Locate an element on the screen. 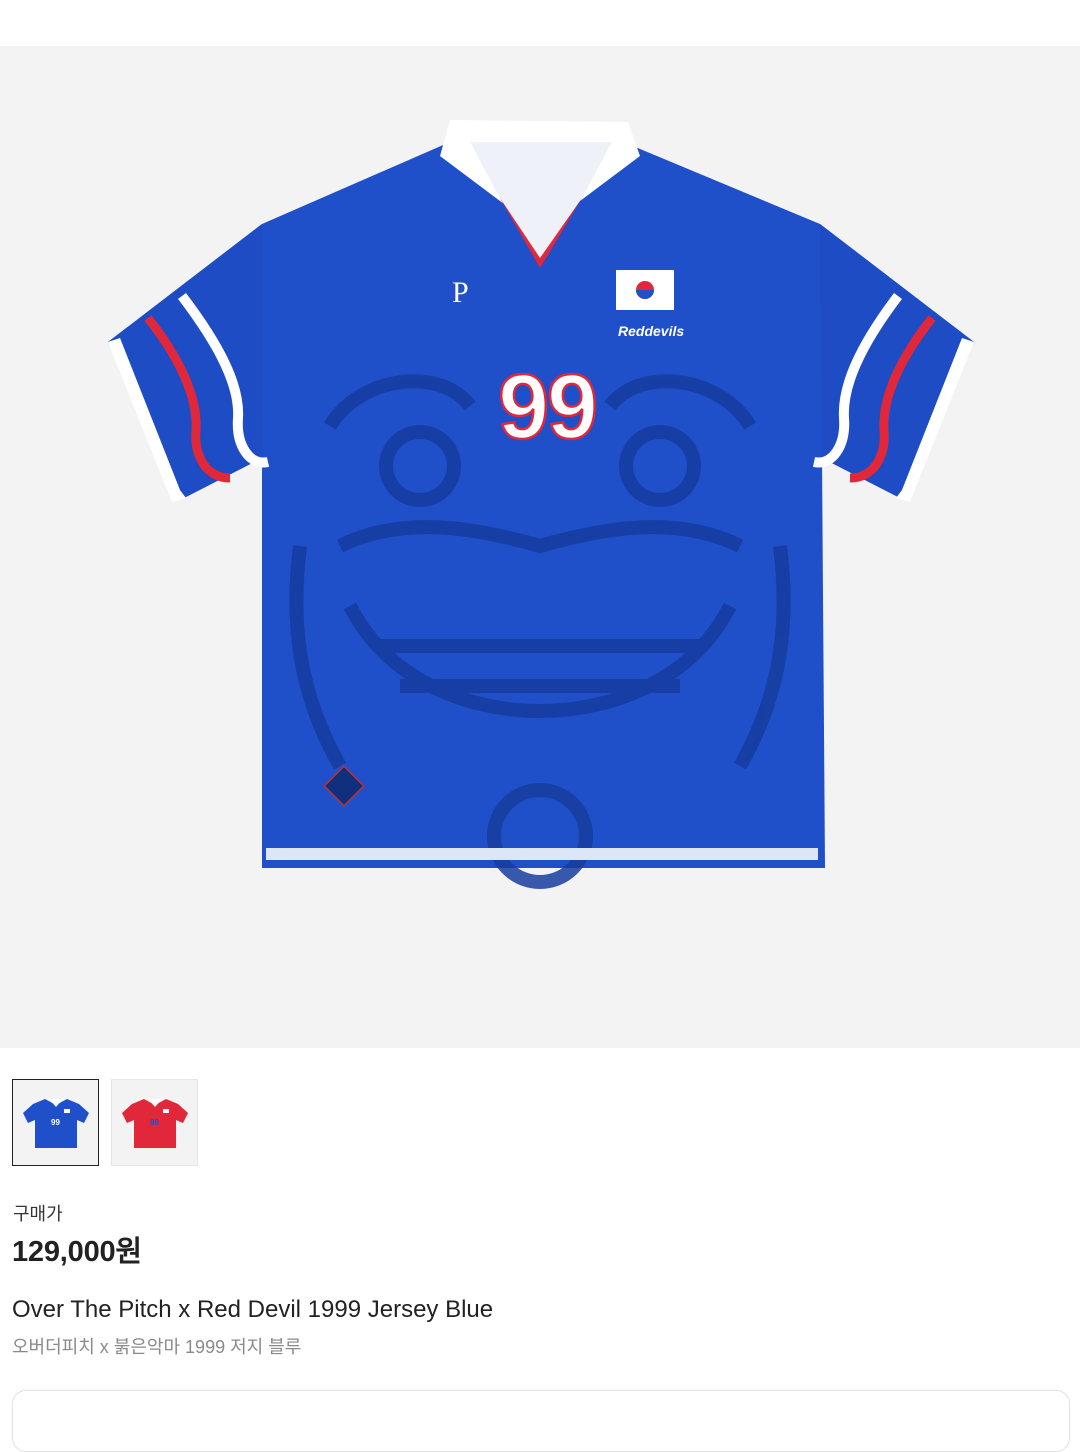  hem-stripe is located at coordinates (542, 854).